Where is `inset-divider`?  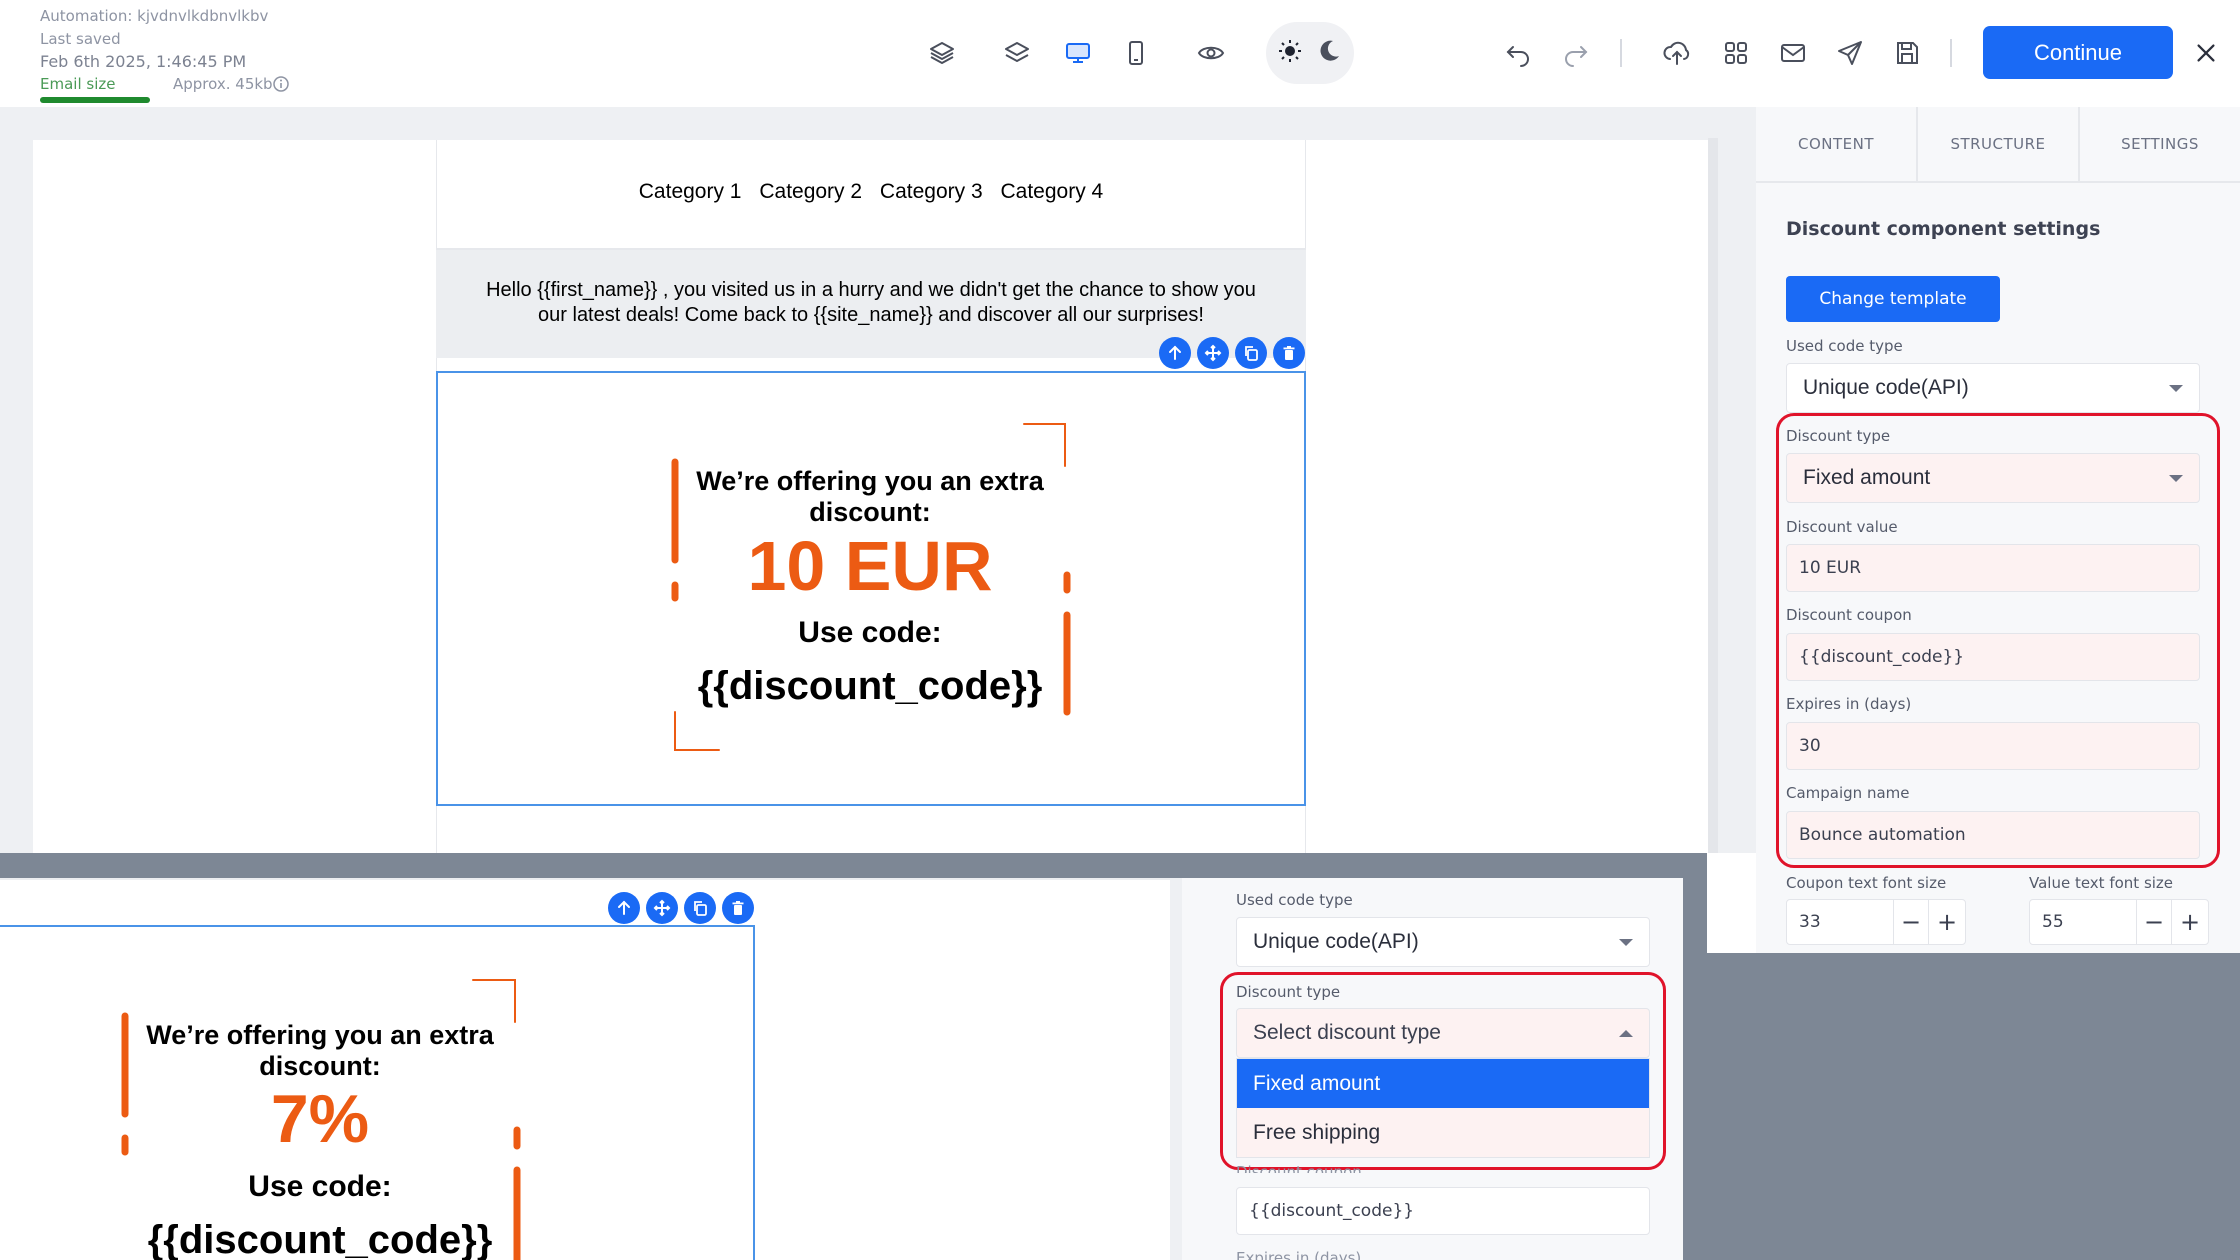 inset-divider is located at coordinates (585, 879).